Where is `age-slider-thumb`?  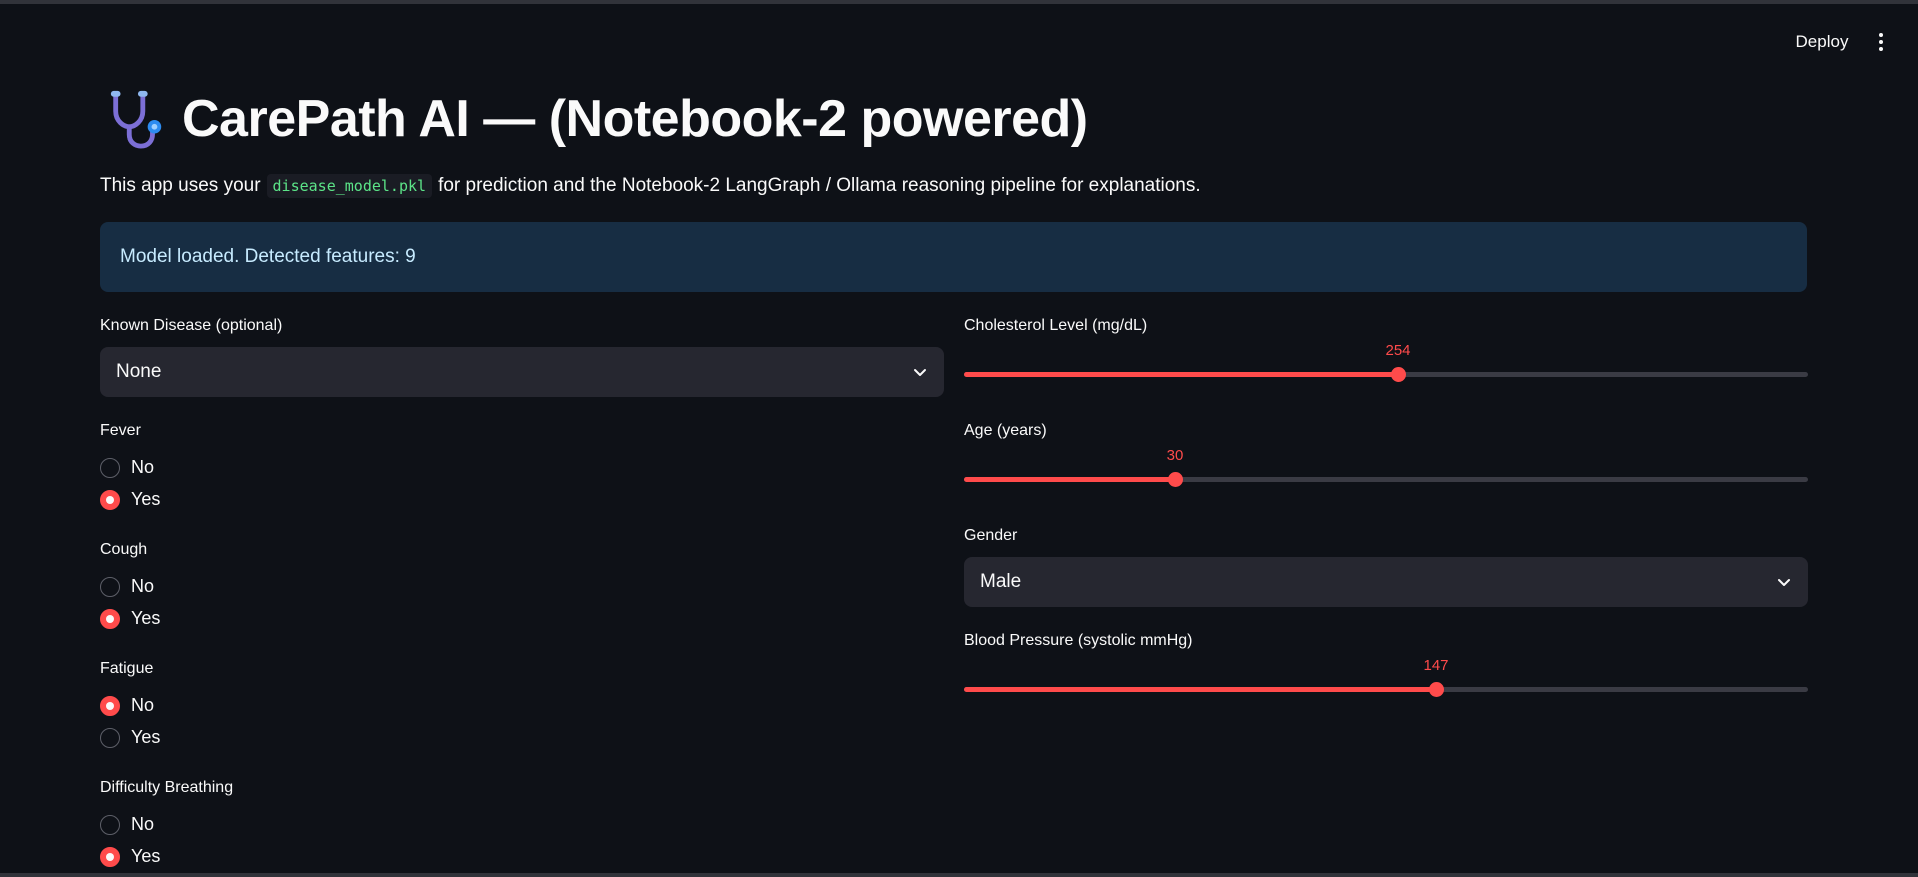
age-slider-thumb is located at coordinates (1175, 479).